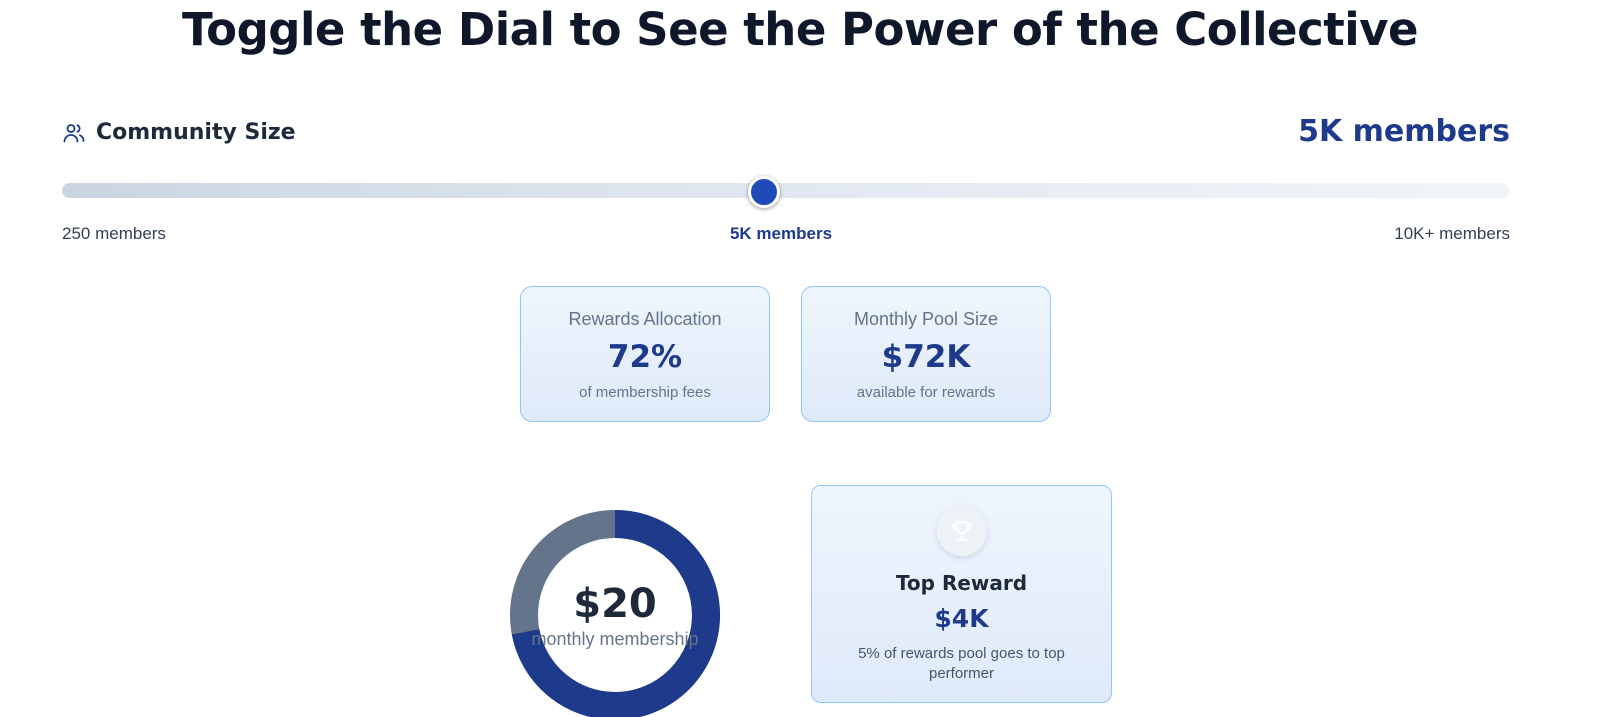  I want to click on slider-max-label: 10K+ members, so click(1452, 233).